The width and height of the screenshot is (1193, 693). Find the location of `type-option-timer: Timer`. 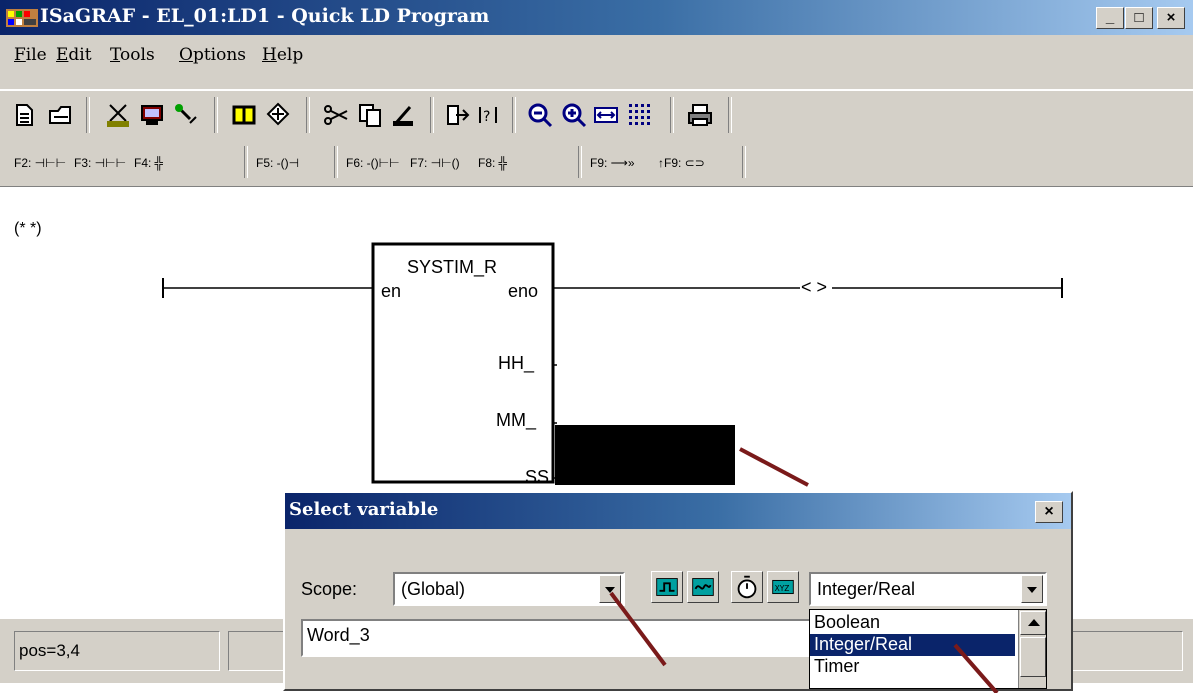

type-option-timer: Timer is located at coordinates (912, 667).